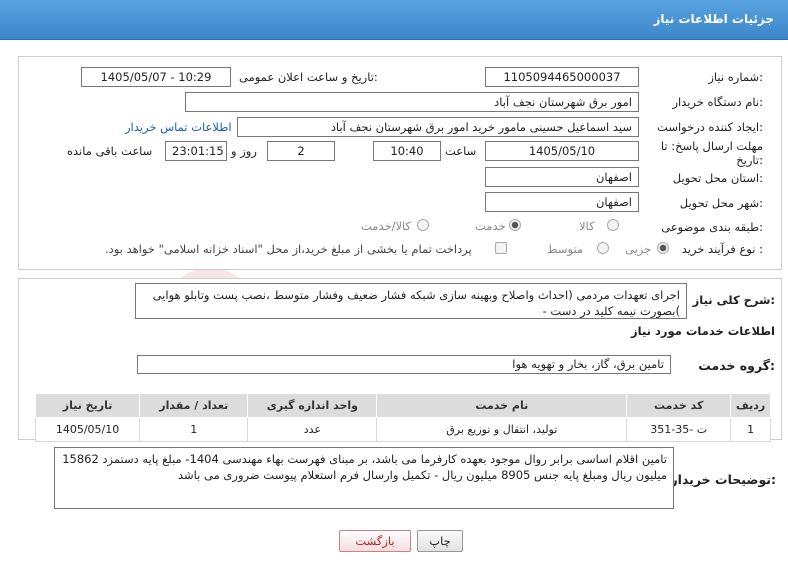 Image resolution: width=788 pixels, height=566 pixels. Describe the element at coordinates (663, 248) in the screenshot. I see `process-radio-partial` at that location.